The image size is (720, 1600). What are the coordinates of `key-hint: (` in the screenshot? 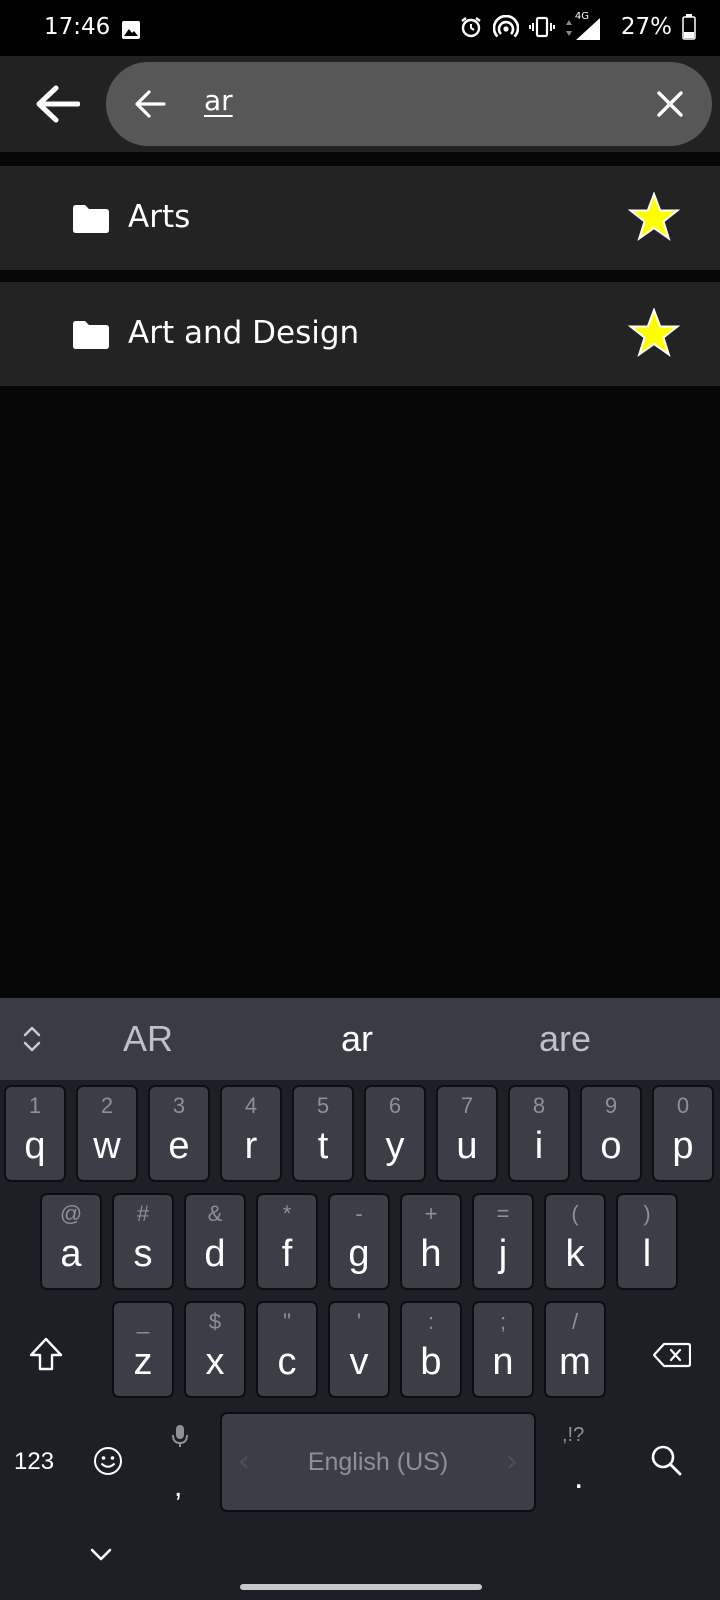 It's located at (575, 1213).